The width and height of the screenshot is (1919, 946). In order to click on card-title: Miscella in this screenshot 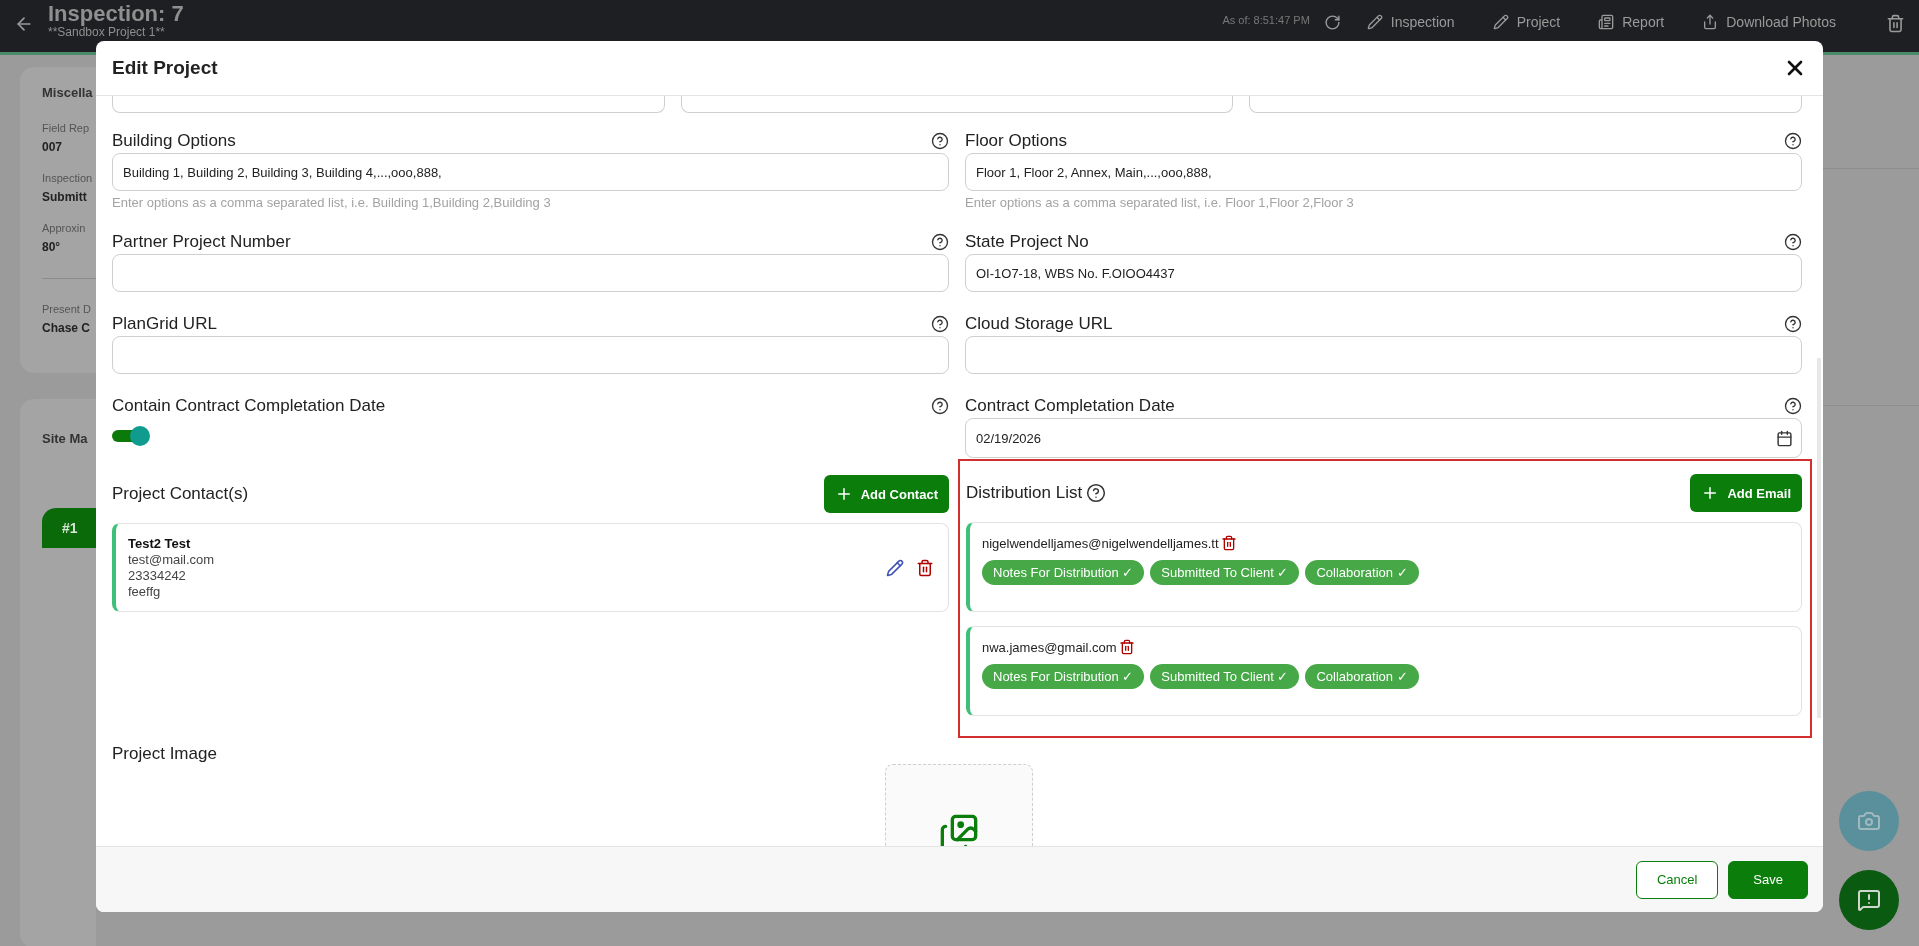, I will do `click(68, 92)`.